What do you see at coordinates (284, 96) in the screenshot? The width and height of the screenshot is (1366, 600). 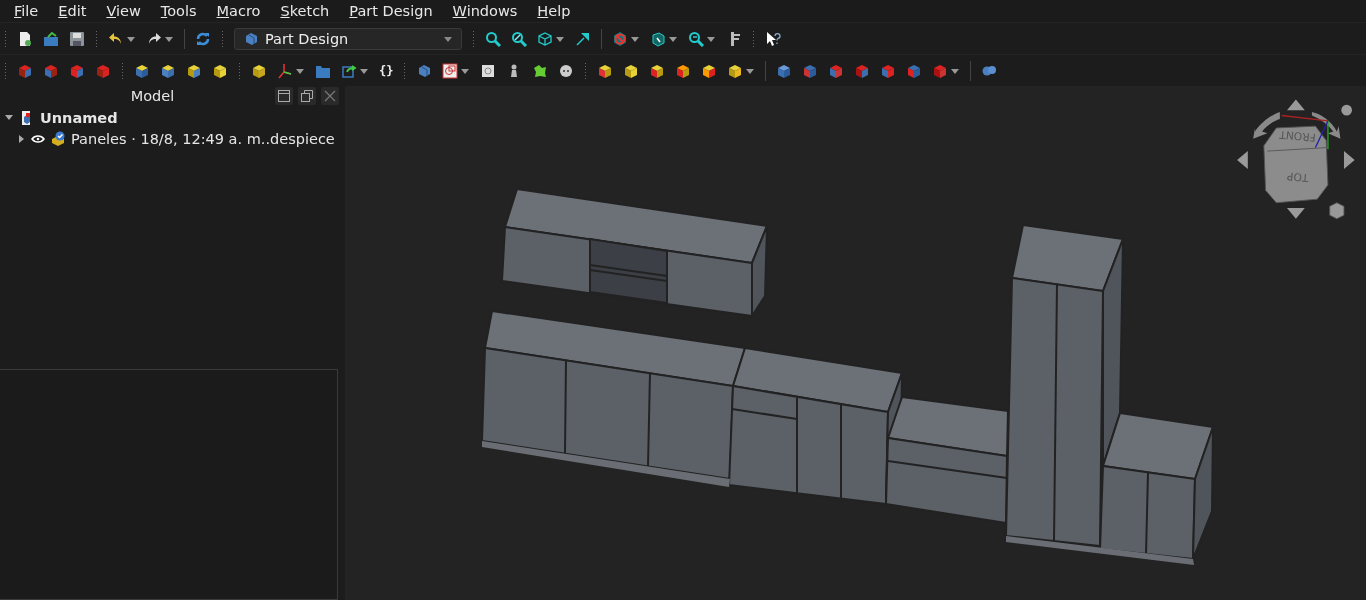 I see `dock-icon` at bounding box center [284, 96].